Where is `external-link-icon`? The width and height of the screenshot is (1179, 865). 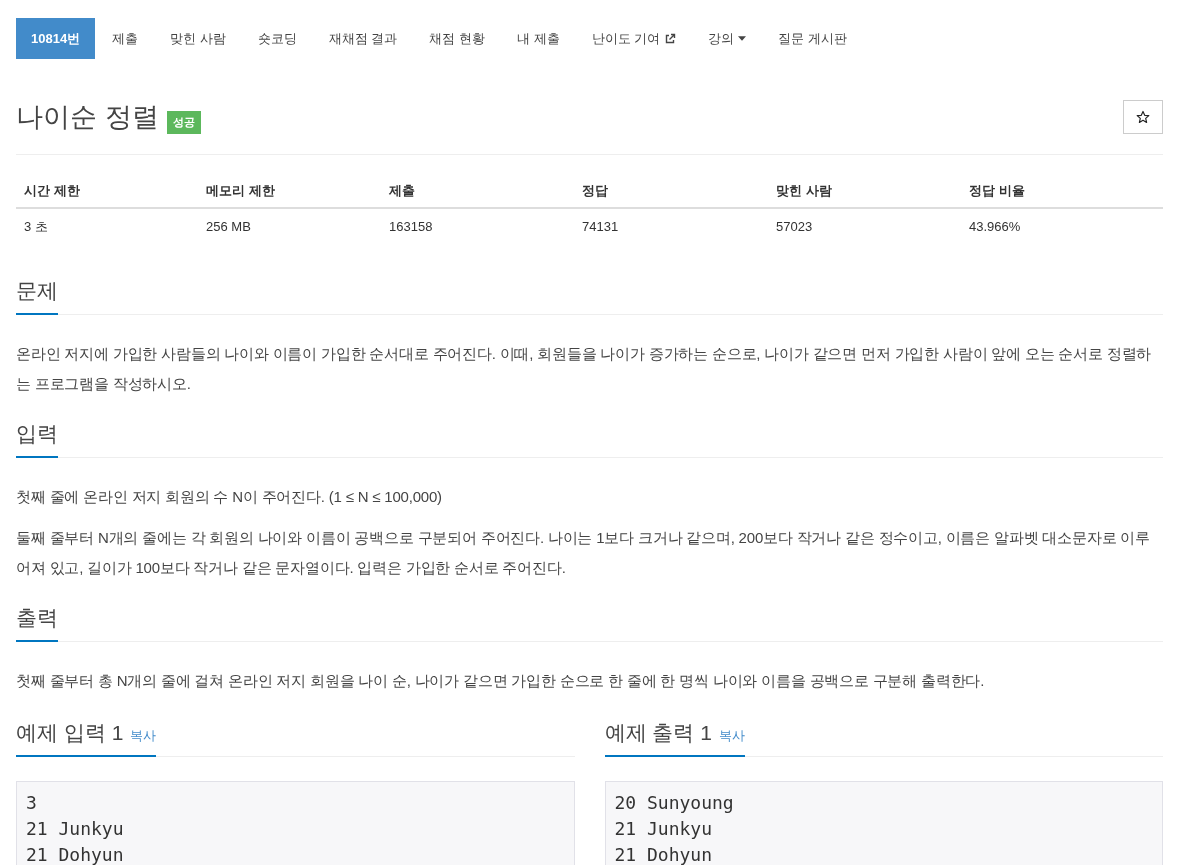 external-link-icon is located at coordinates (670, 38).